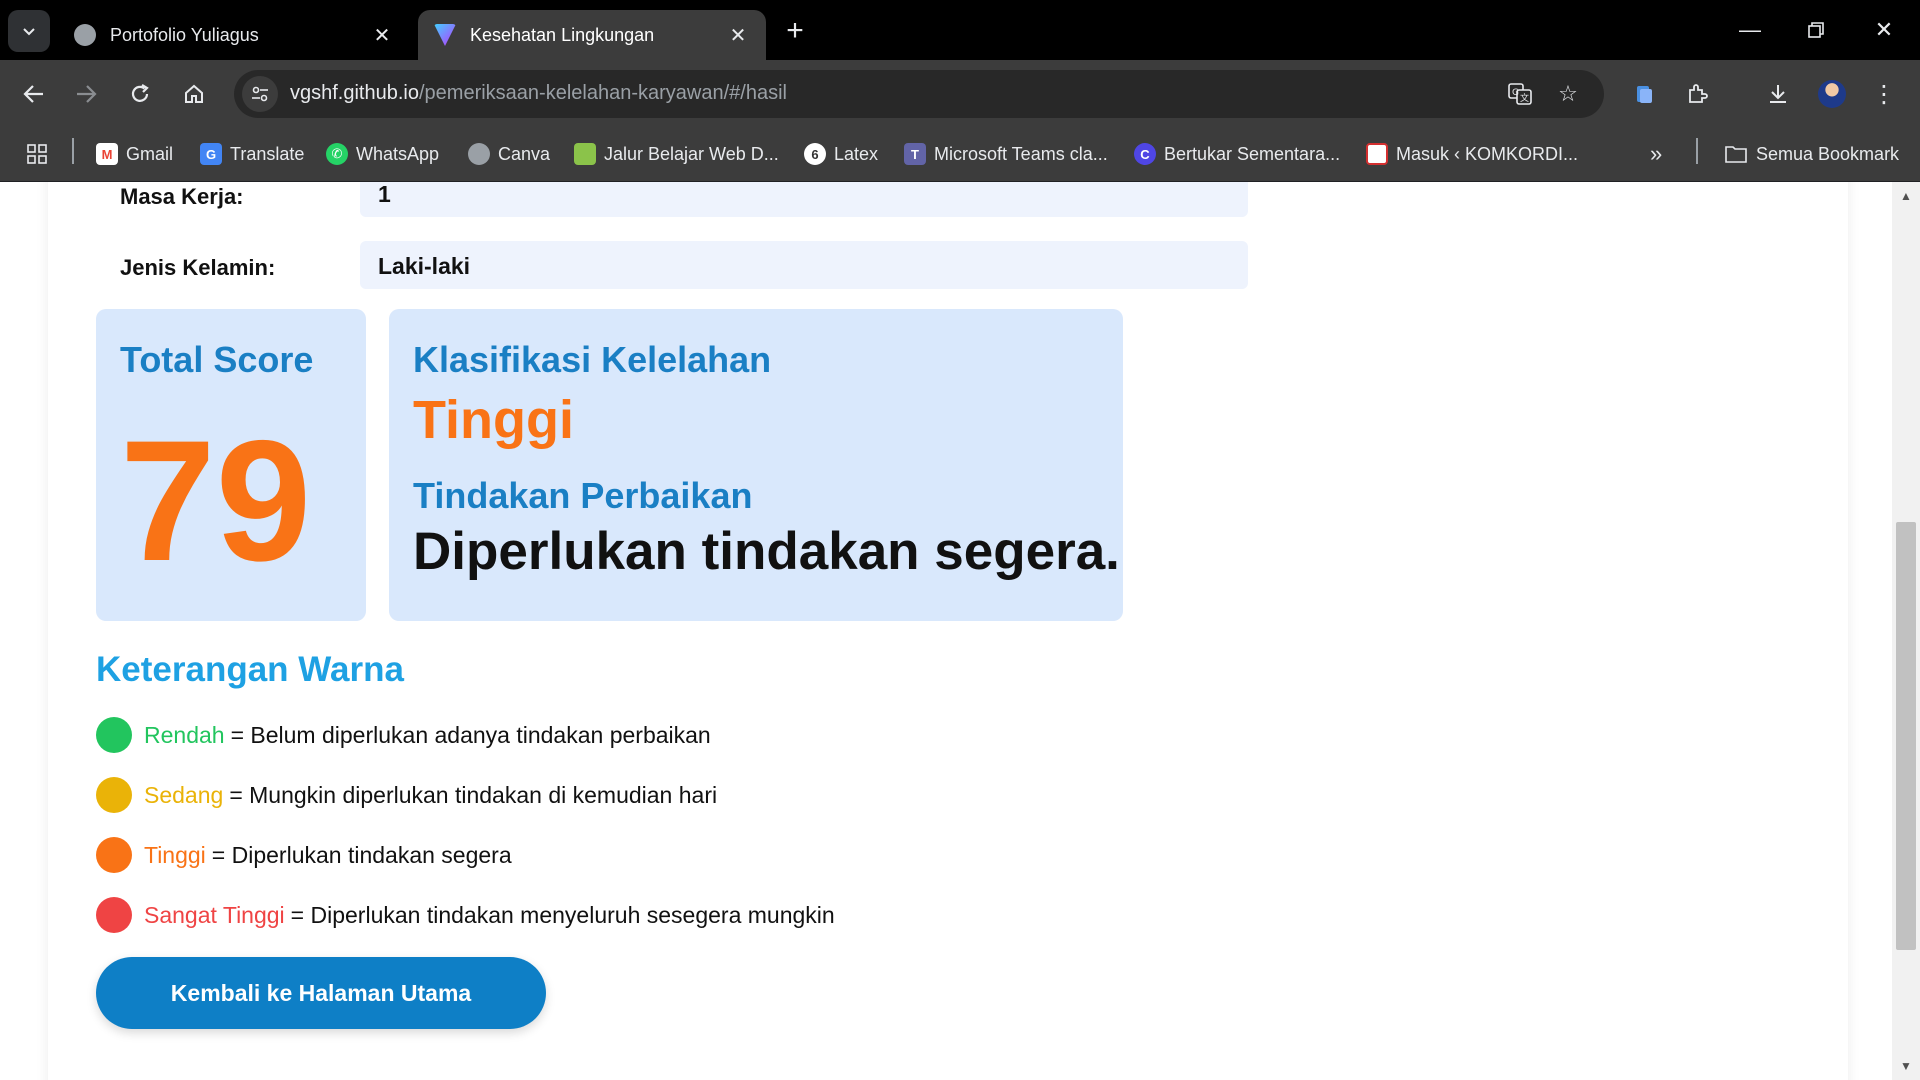 The image size is (1920, 1080). I want to click on action-value: Diperlukan tindakan segera., so click(766, 551).